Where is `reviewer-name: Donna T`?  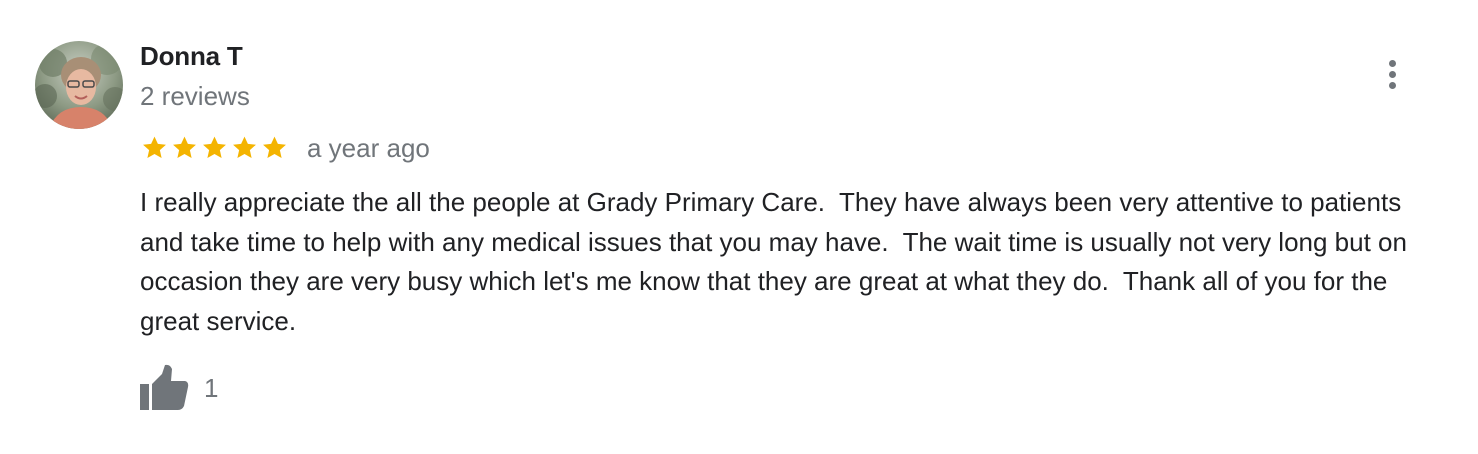 reviewer-name: Donna T is located at coordinates (191, 56).